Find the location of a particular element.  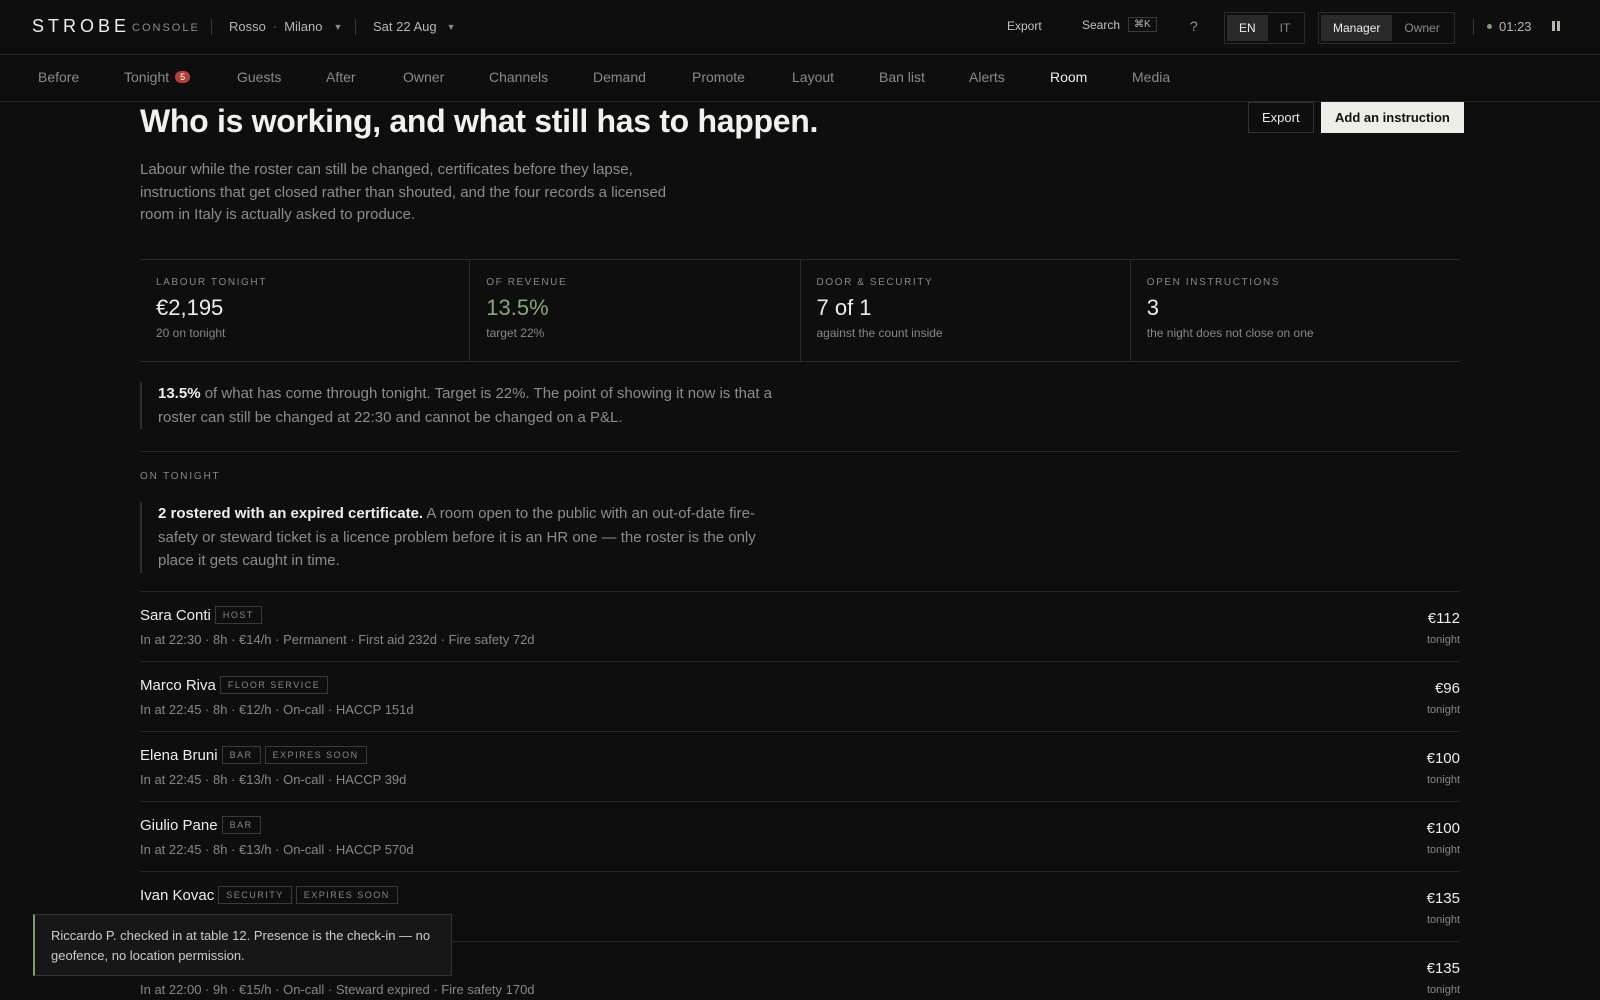

venue-selector: Rosso · Milano ▼ is located at coordinates (285, 26).